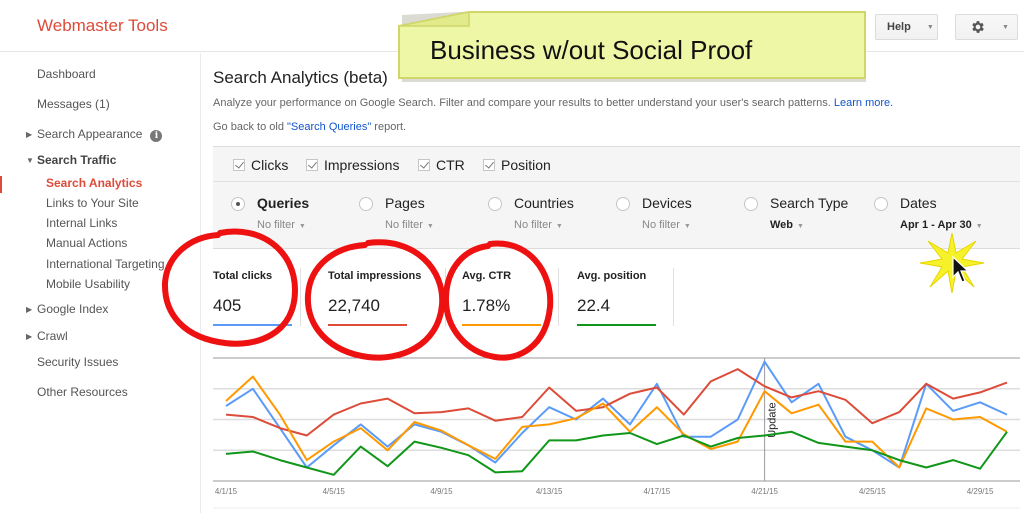  I want to click on checkbox-clicks: Clicks, so click(260, 165).